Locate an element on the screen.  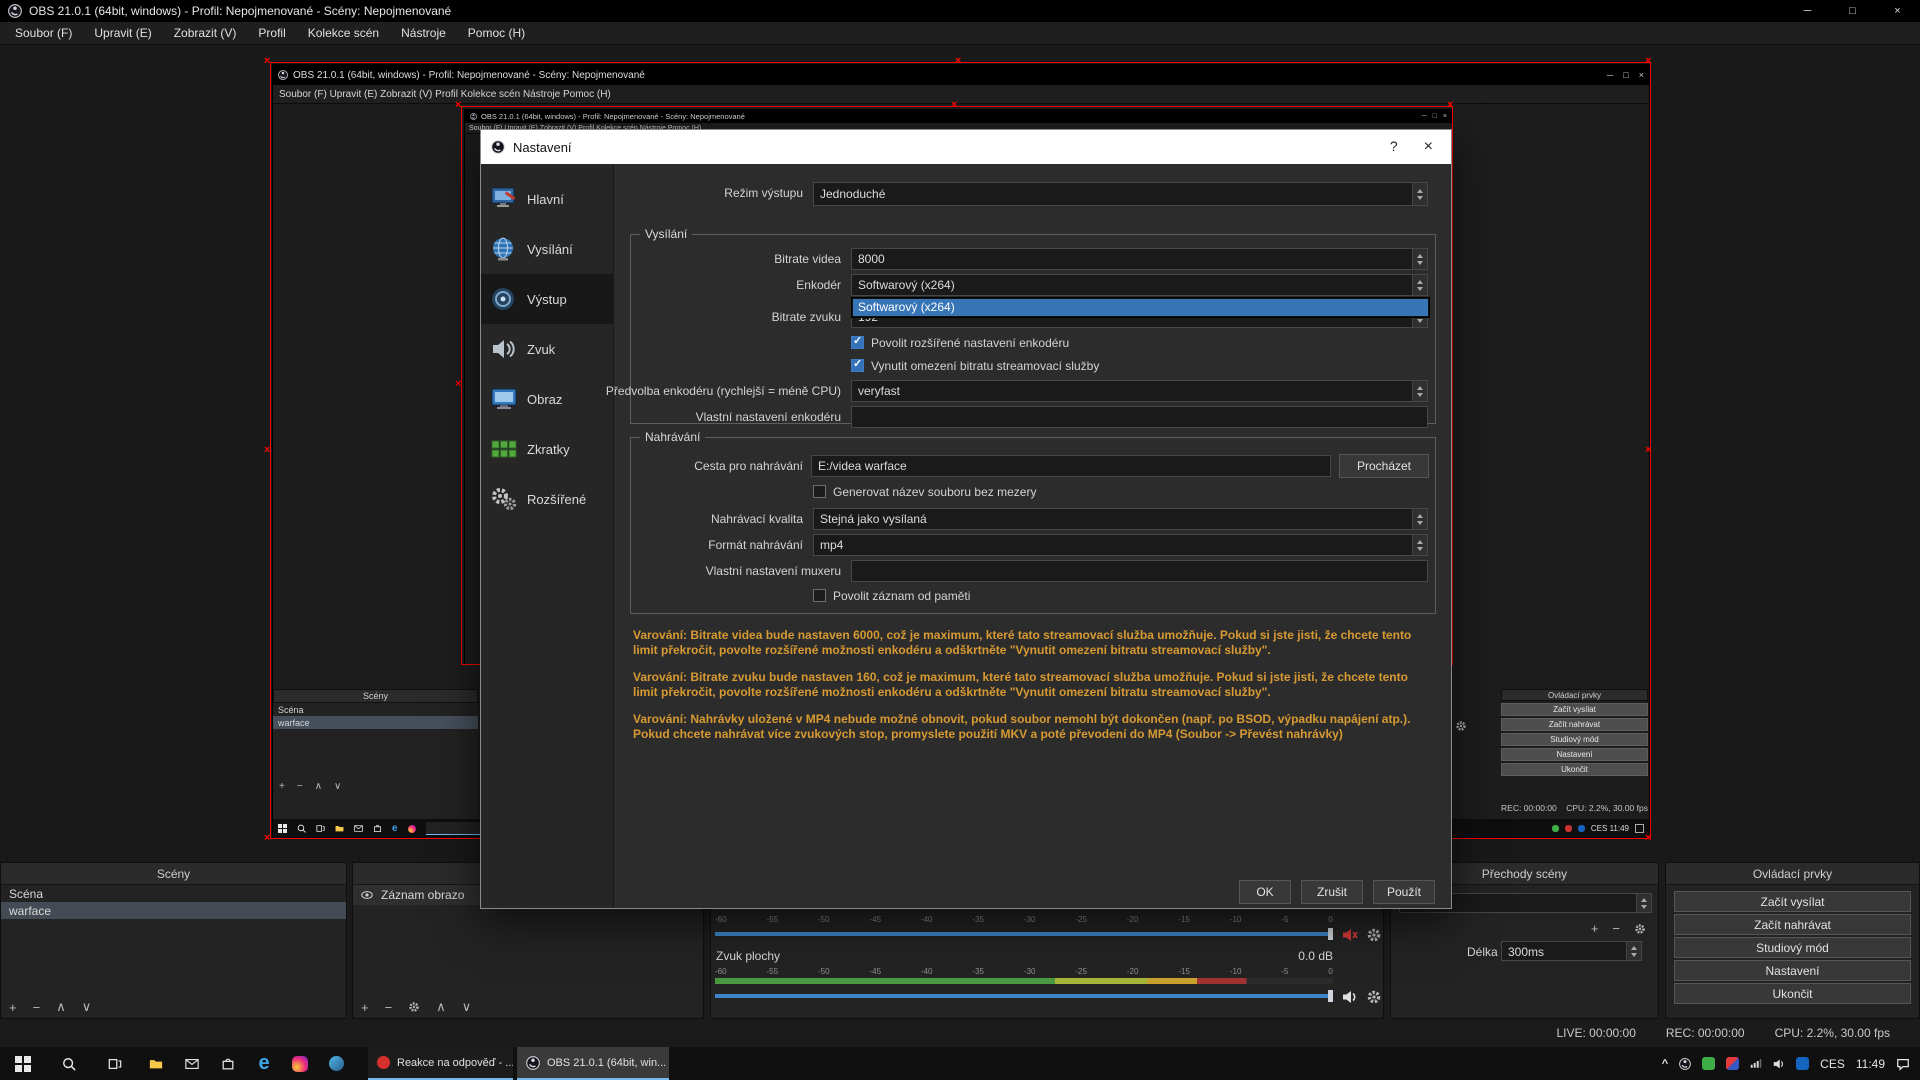
tray-icon-blue is located at coordinates (1803, 1063).